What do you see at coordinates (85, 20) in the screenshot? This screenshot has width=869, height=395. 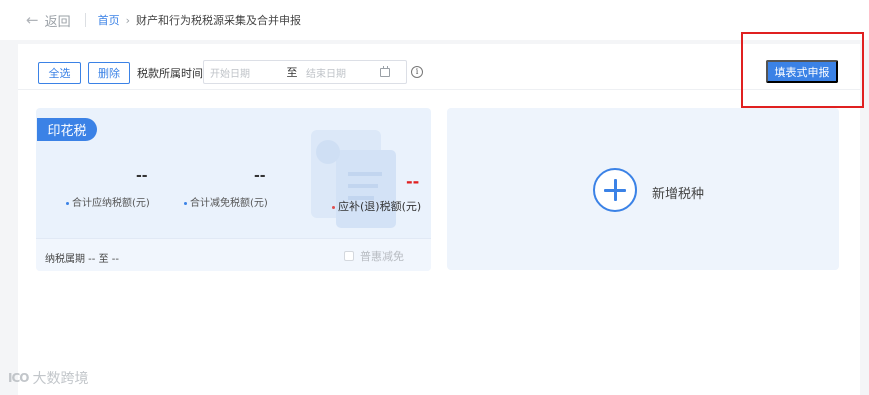 I see `divider` at bounding box center [85, 20].